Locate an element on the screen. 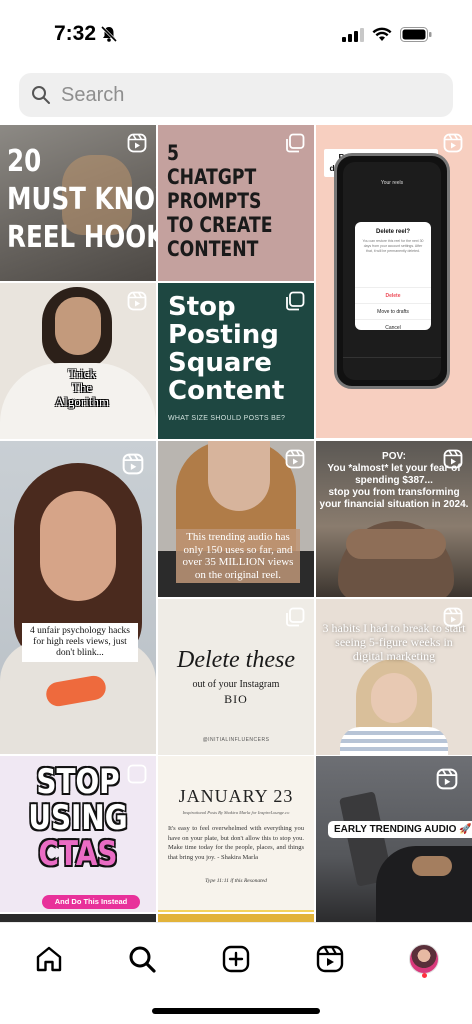  tile-handle: @INITIALINFLUENCERS is located at coordinates (236, 740).